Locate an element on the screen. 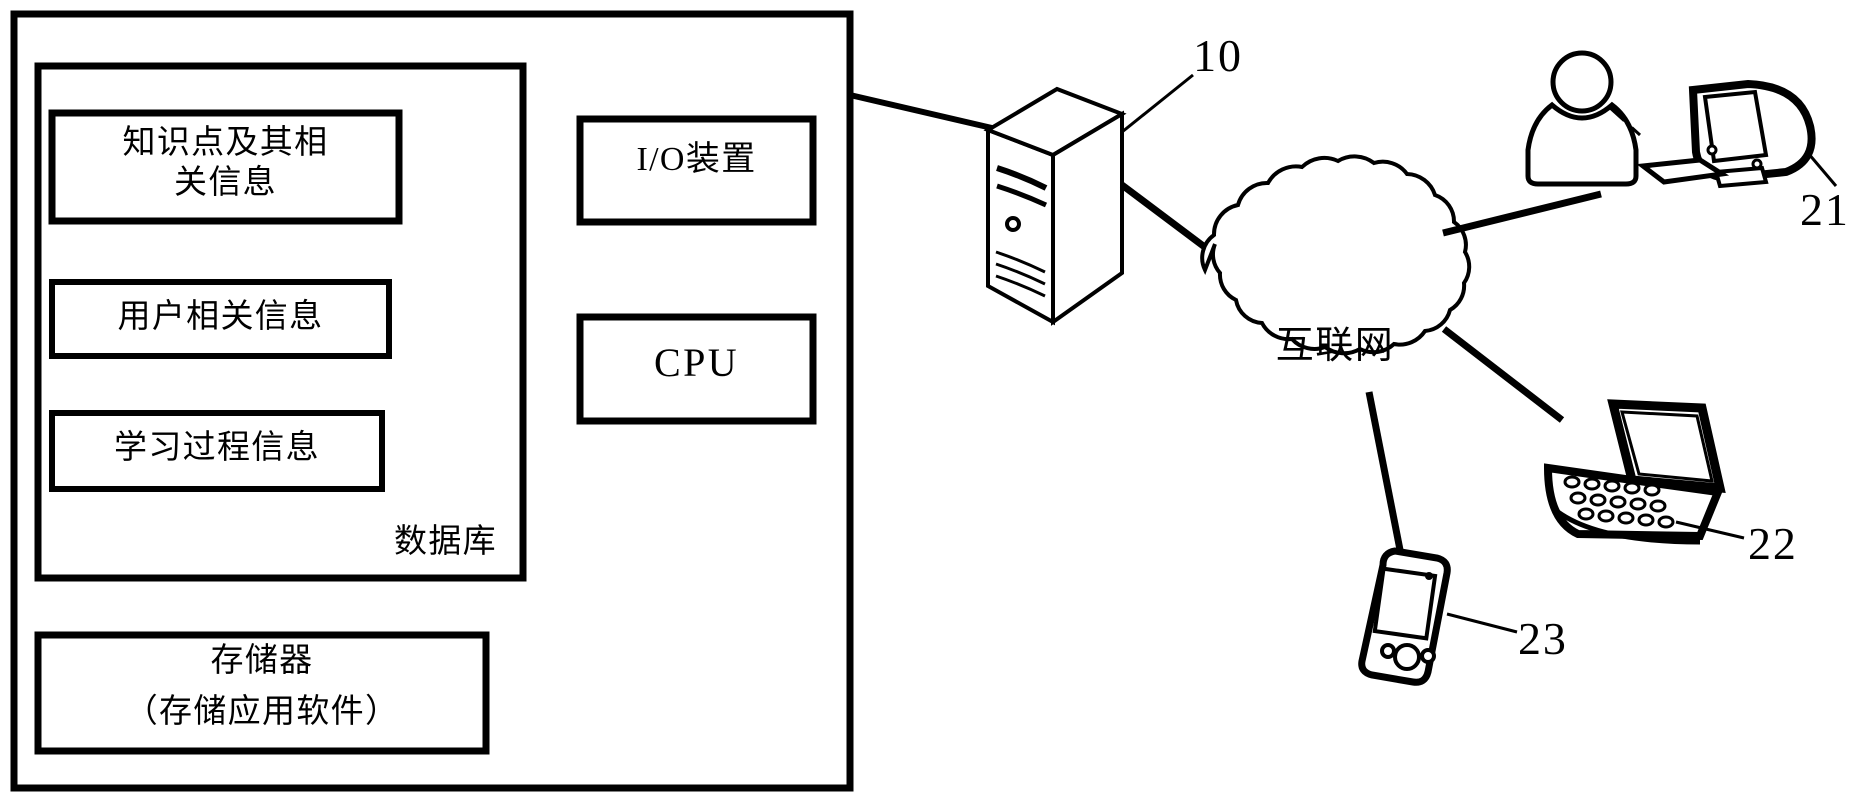  server-tower-icon is located at coordinates (1055, 206).